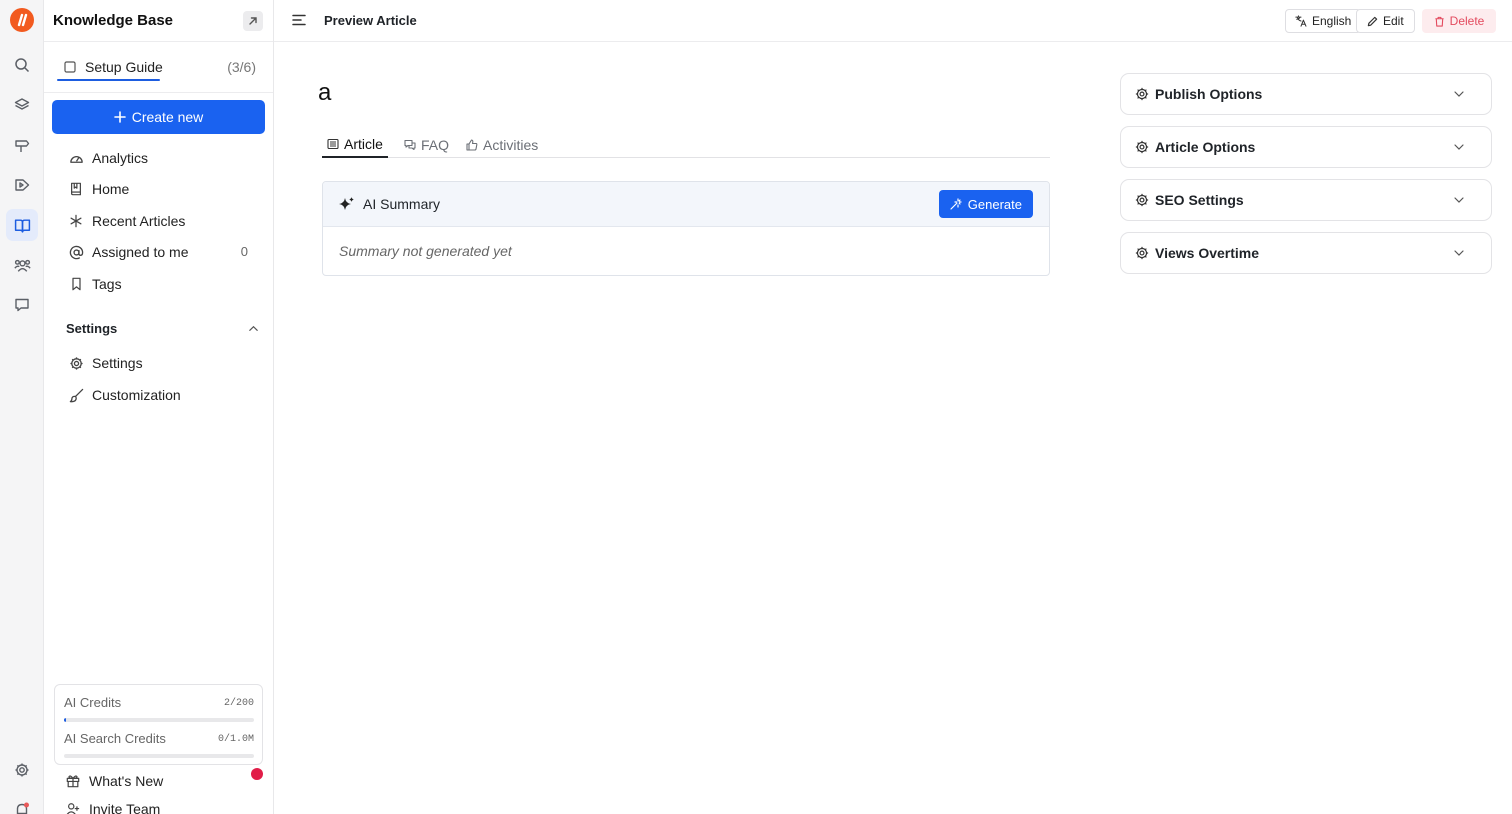 This screenshot has height=814, width=1512. What do you see at coordinates (125, 807) in the screenshot?
I see `invite-team-label: Invite Team` at bounding box center [125, 807].